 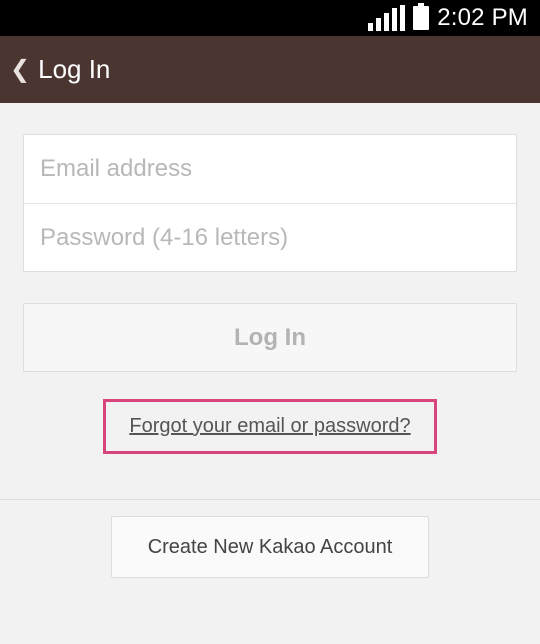 I want to click on password-field-row, so click(x=270, y=237).